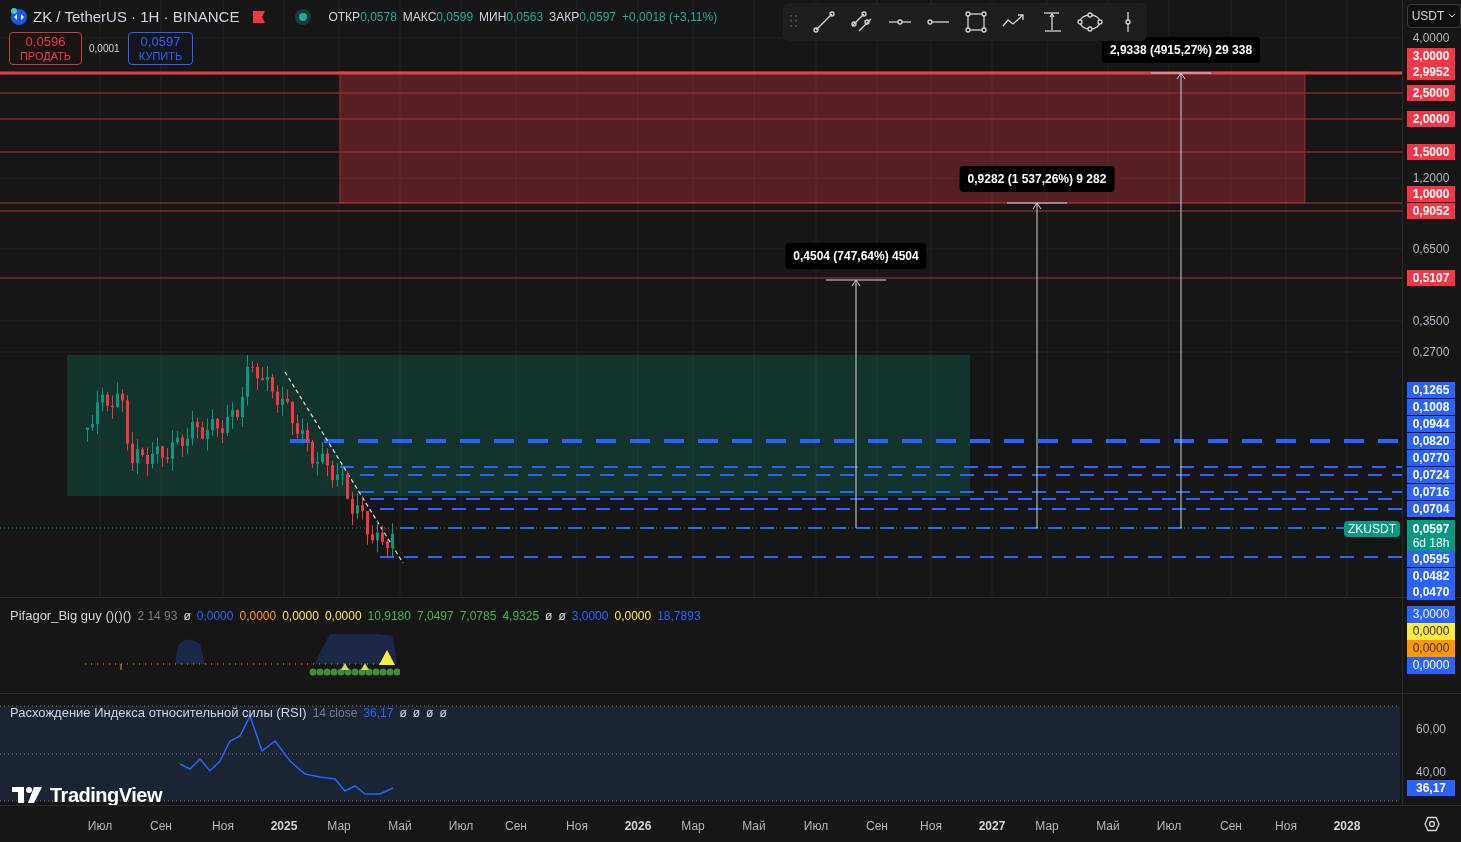 Image resolution: width=1461 pixels, height=842 pixels. Describe the element at coordinates (1431, 772) in the screenshot. I see `rsi-axis-label: 40,00` at that location.